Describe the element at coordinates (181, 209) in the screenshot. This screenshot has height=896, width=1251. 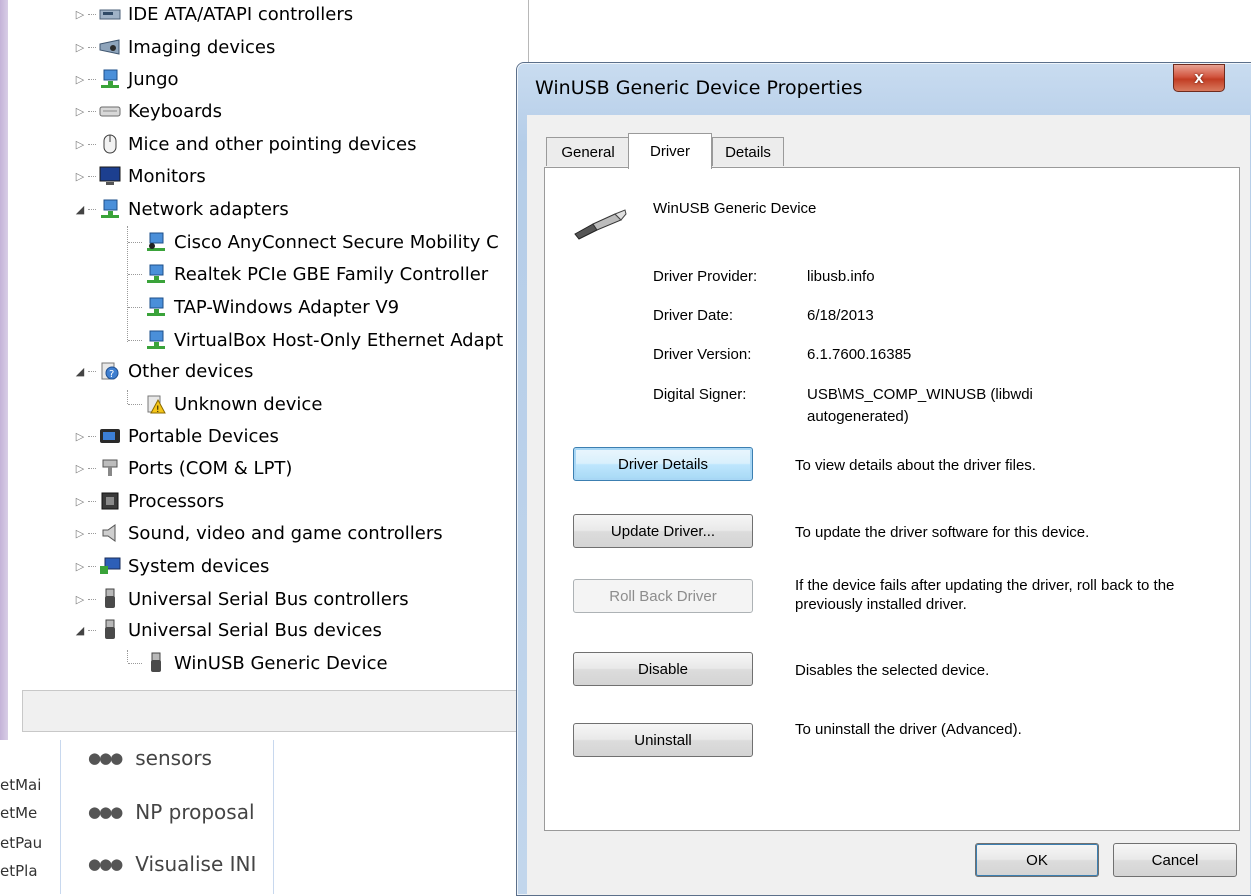
I see `tree-item-network-adapters: ◢ Network adapters` at that location.